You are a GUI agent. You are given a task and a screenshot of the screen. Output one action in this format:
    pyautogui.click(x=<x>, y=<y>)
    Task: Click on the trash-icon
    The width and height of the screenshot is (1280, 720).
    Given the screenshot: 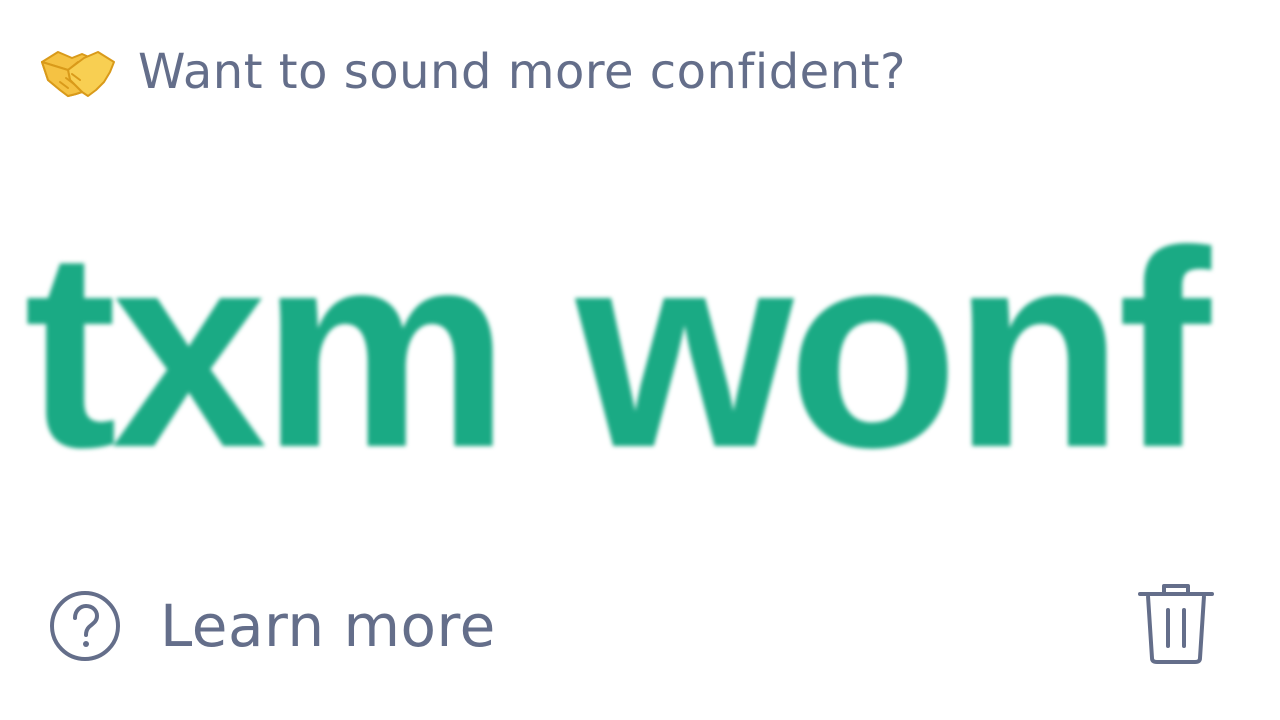 What is the action you would take?
    pyautogui.click(x=1176, y=624)
    